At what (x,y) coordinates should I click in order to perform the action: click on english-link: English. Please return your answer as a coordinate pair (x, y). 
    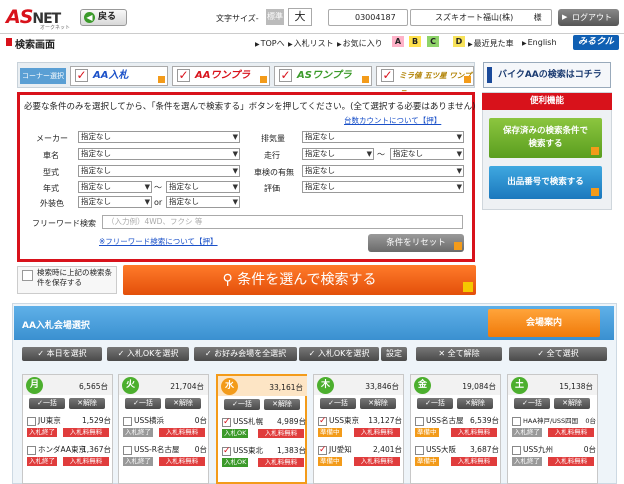
    Looking at the image, I should click on (539, 42).